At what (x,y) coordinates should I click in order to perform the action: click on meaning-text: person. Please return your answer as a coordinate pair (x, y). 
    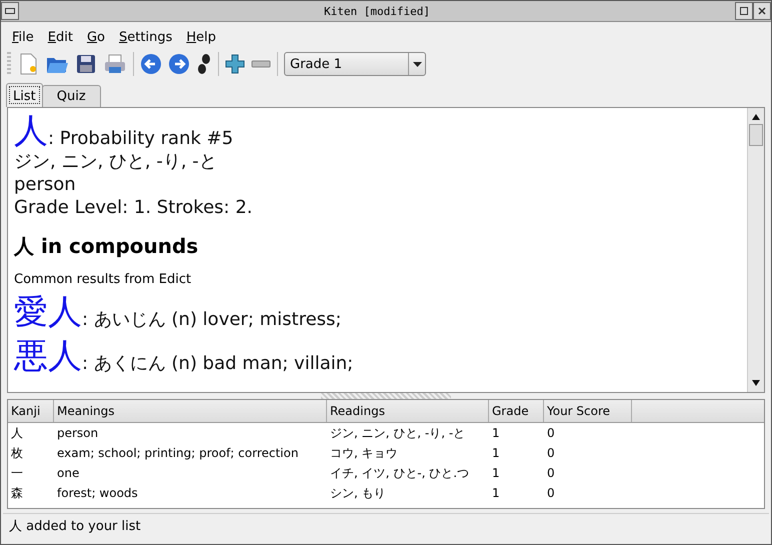
    Looking at the image, I should click on (45, 184).